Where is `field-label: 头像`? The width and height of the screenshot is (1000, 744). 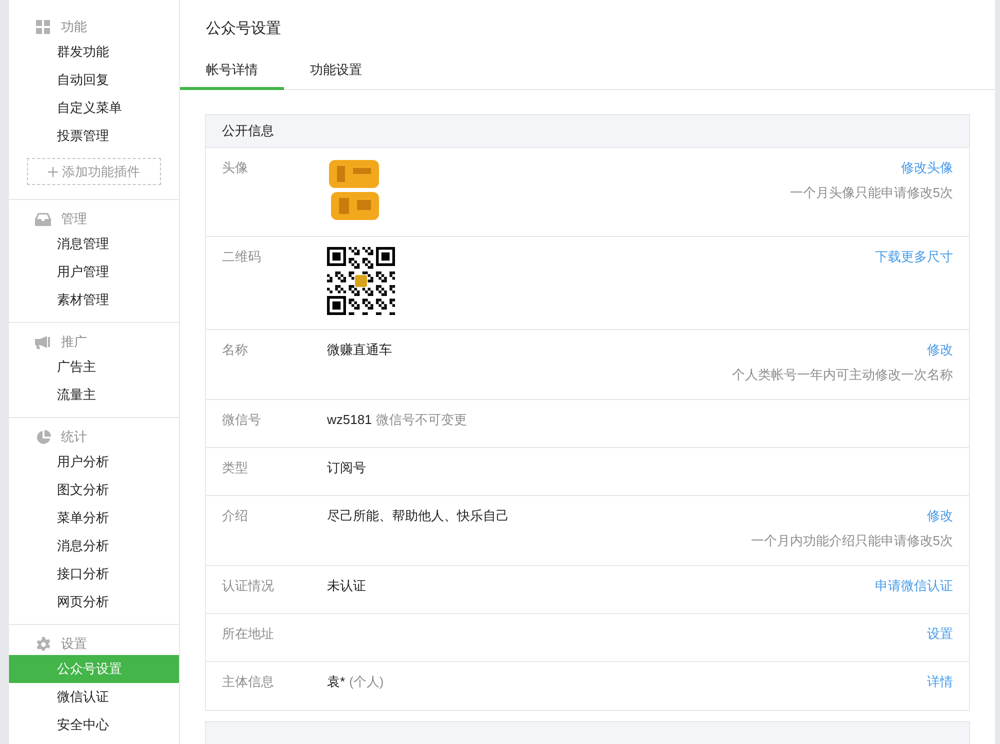 field-label: 头像 is located at coordinates (235, 167).